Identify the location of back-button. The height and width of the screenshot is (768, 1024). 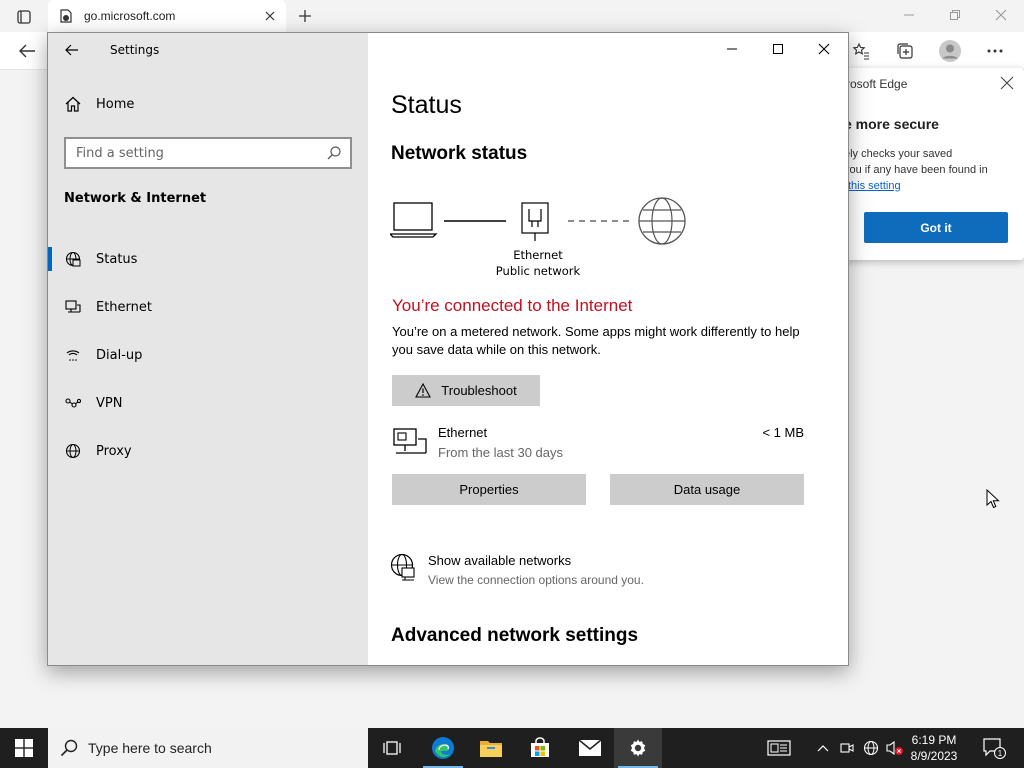
(27, 51).